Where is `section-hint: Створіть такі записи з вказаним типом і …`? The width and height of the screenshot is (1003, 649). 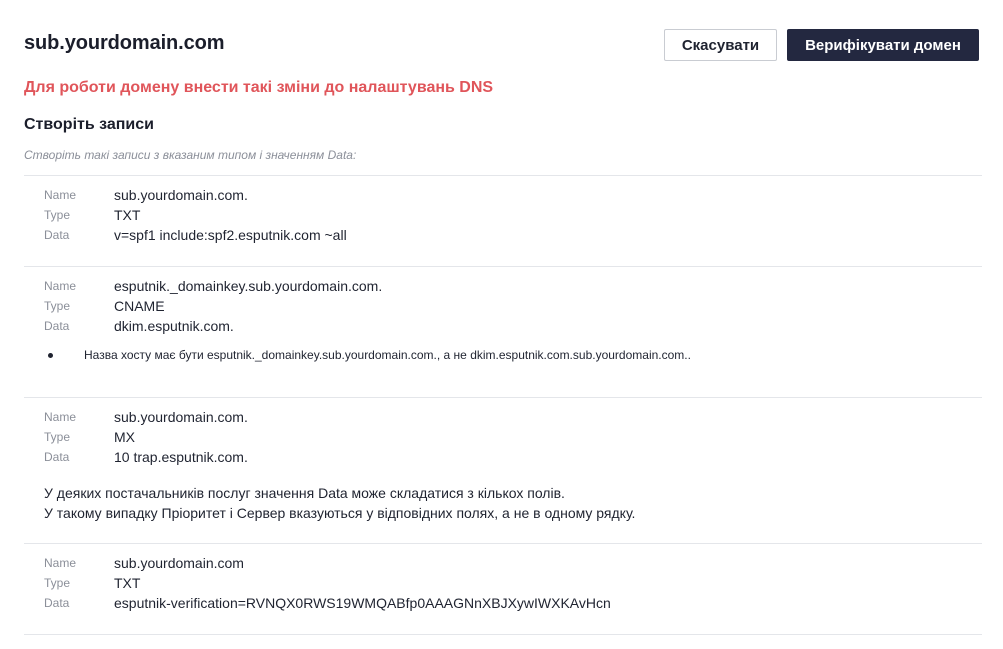 section-hint: Створіть такі записи з вказаним типом і … is located at coordinates (190, 155).